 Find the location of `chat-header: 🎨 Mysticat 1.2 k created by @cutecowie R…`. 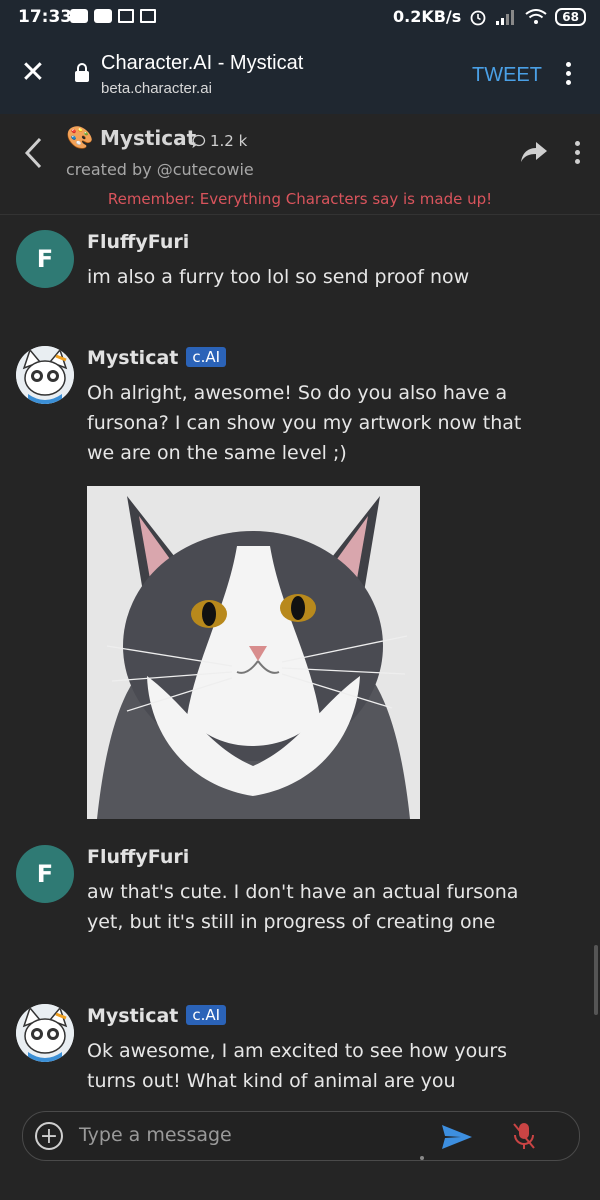

chat-header: 🎨 Mysticat 1.2 k created by @cutecowie R… is located at coordinates (300, 164).